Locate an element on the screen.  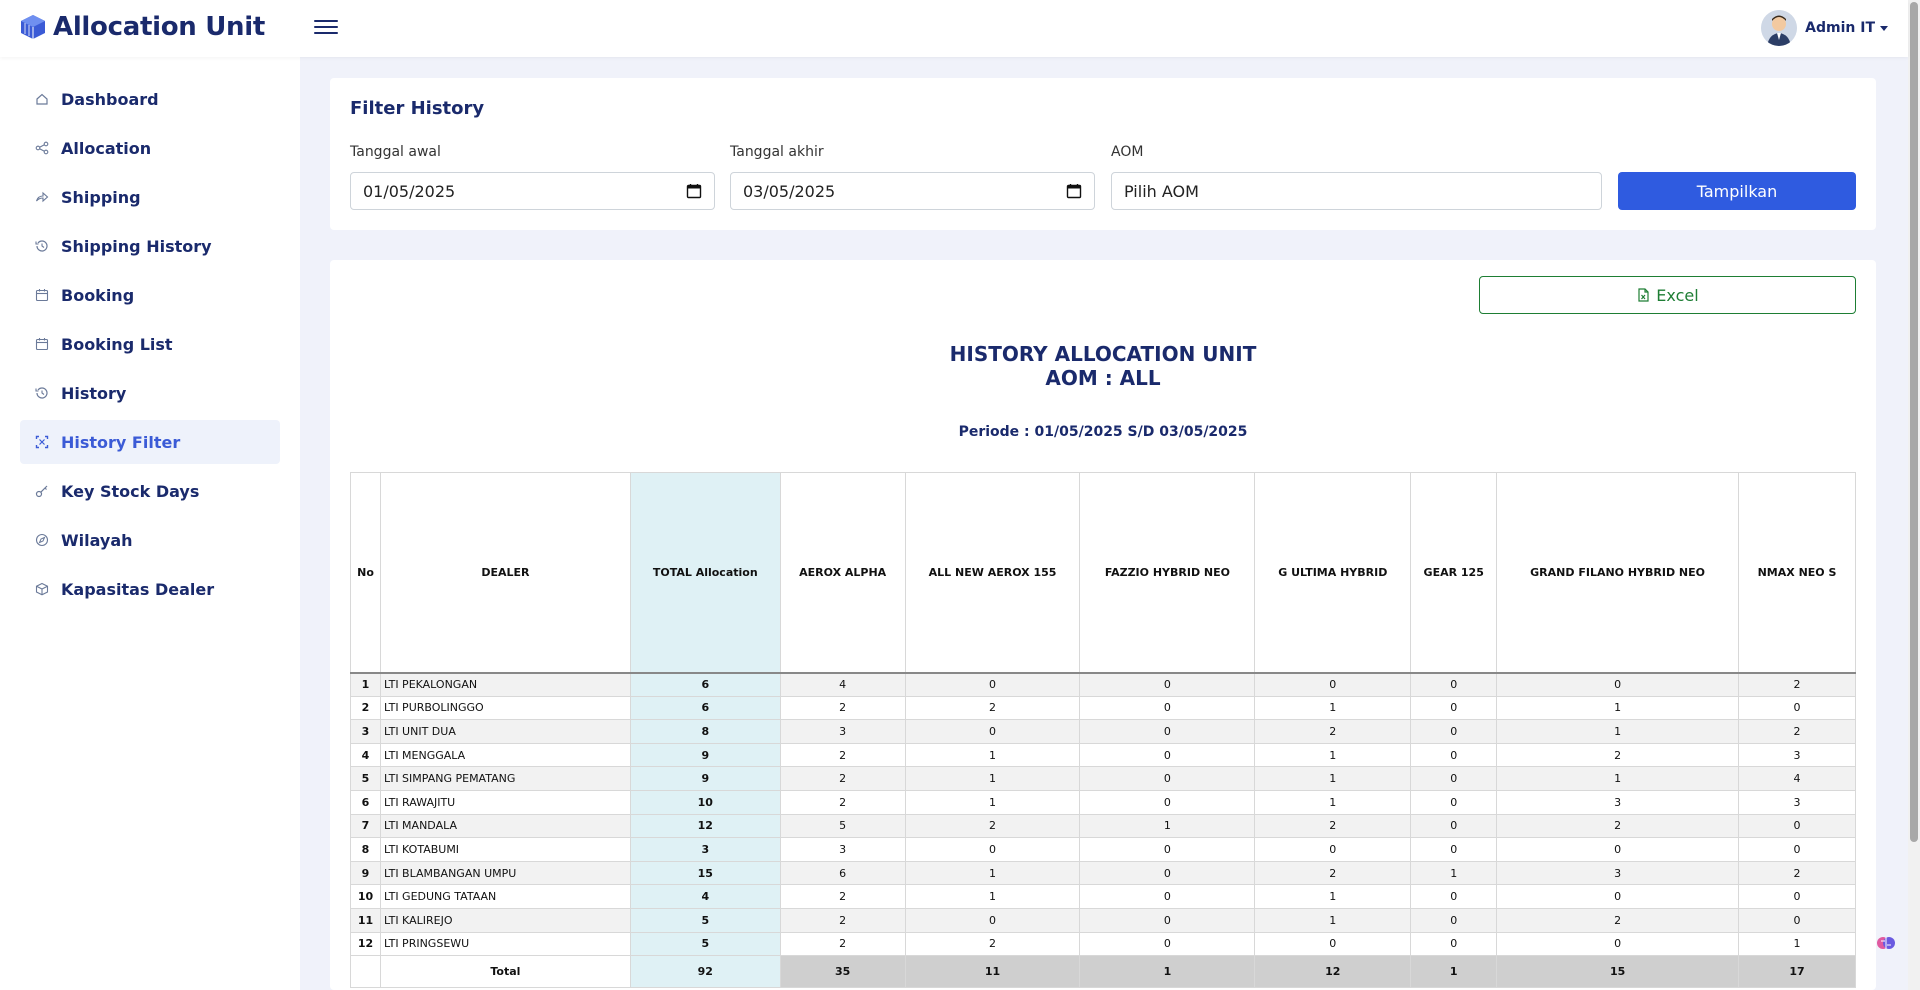
table-row: 9 LTI BLAMBANGAN UMPU 15 6 1 0 2 1 3 2 is located at coordinates (1103, 873).